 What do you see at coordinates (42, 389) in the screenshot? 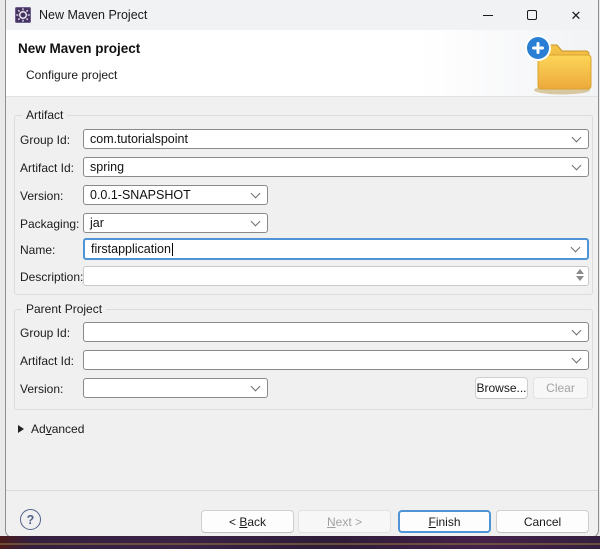
I see `parent-version-label: Version:` at bounding box center [42, 389].